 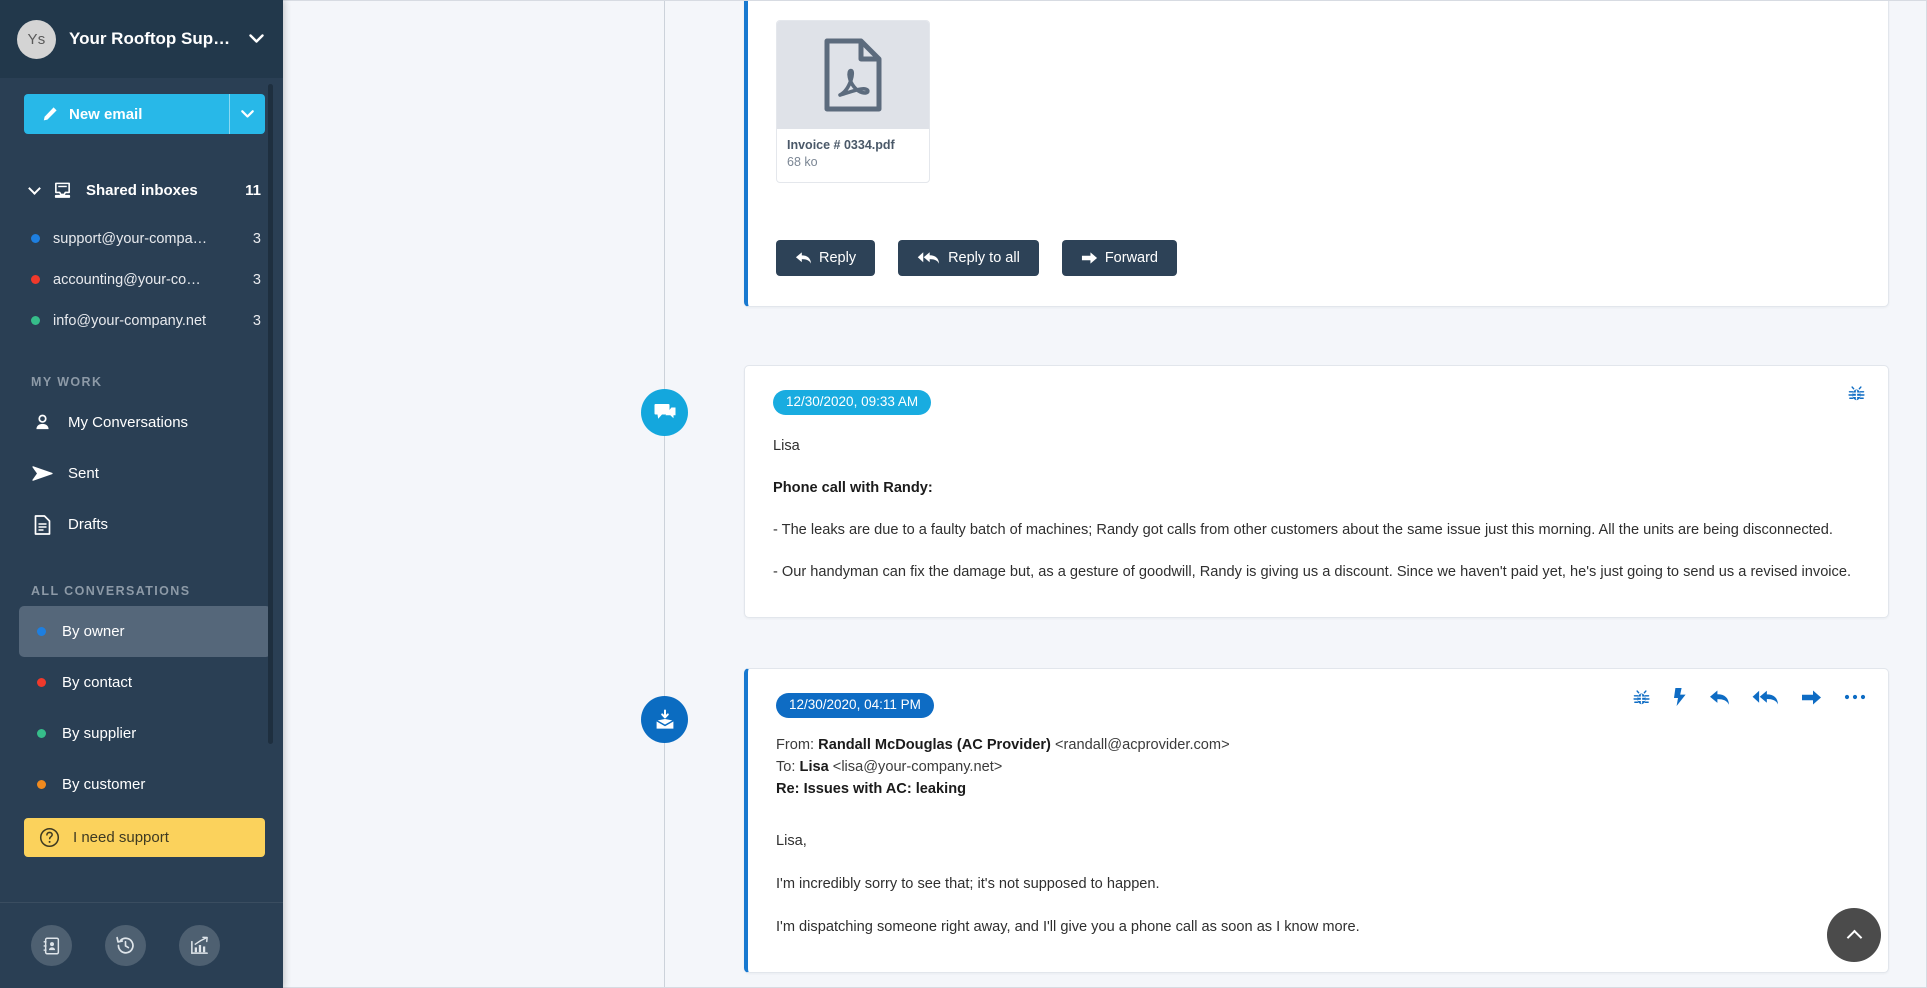 What do you see at coordinates (145, 784) in the screenshot?
I see `sidebar-item-by-customer: By customer` at bounding box center [145, 784].